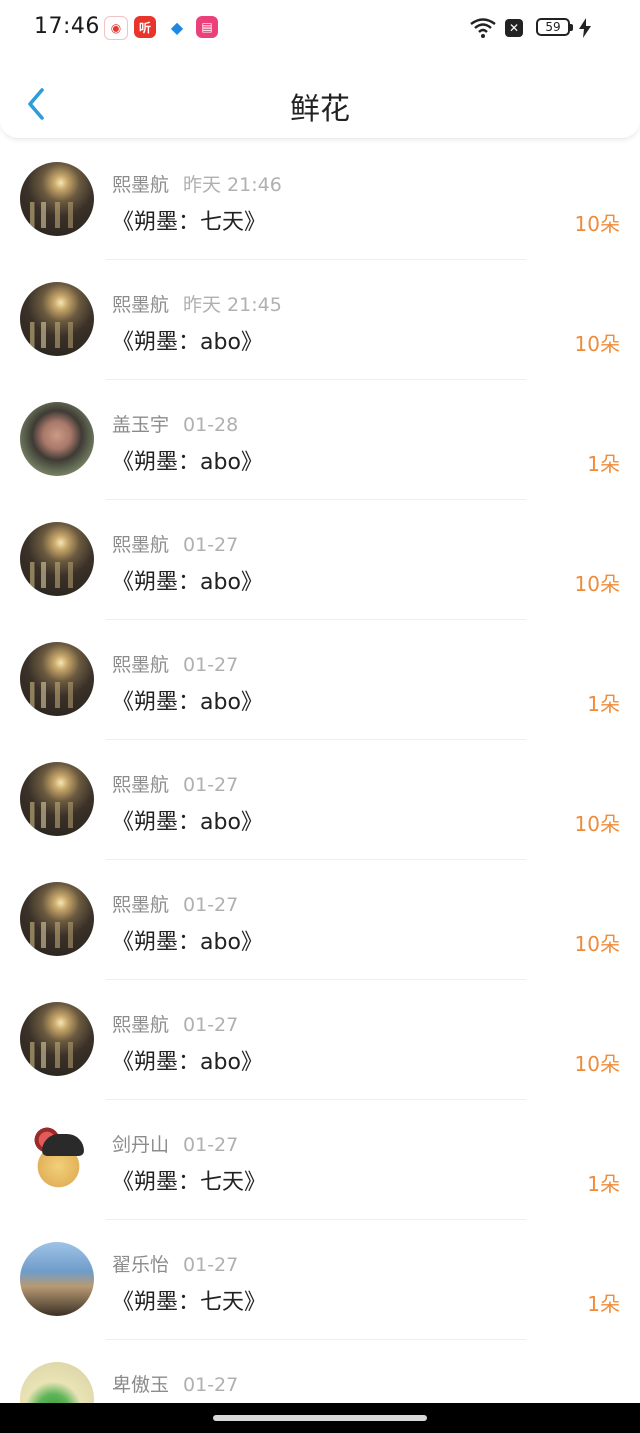 This screenshot has width=640, height=1433. What do you see at coordinates (232, 305) in the screenshot?
I see `item-date: 昨天 21:45` at bounding box center [232, 305].